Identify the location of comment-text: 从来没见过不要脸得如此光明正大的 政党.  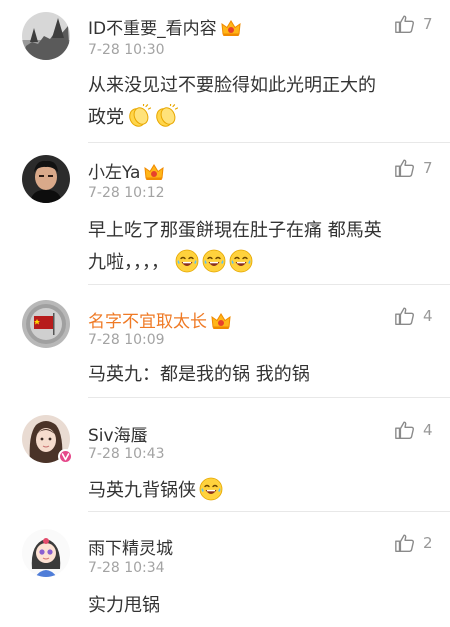
(263, 102).